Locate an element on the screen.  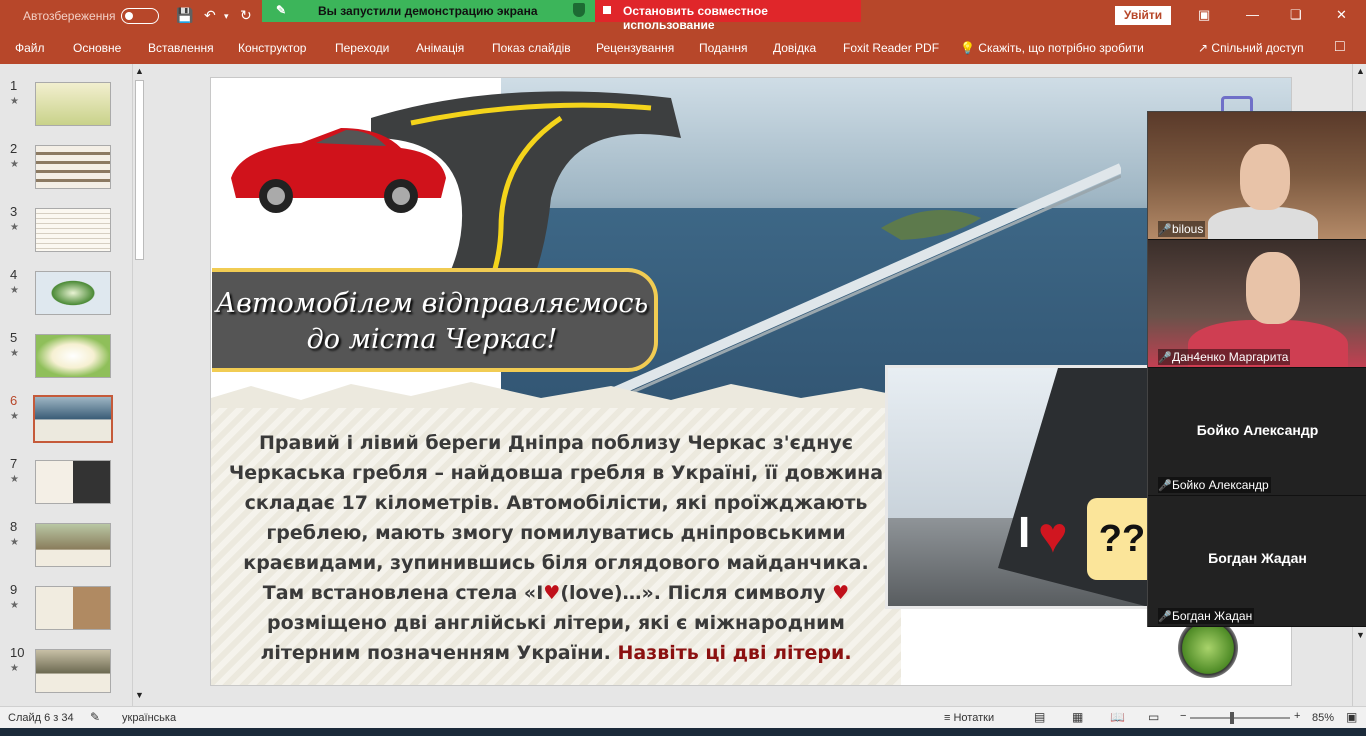
slideshow-view-icon: ▭ is located at coordinates (1153, 717).